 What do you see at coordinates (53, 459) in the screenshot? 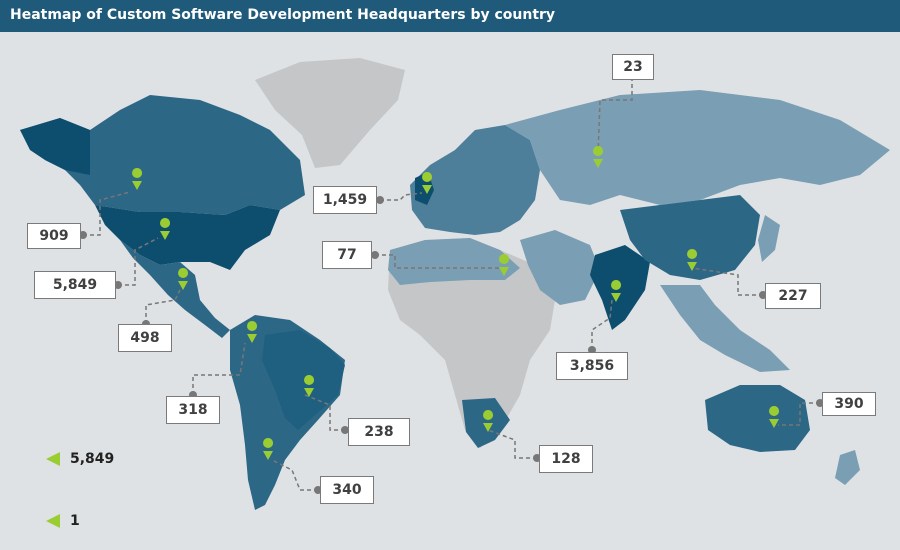
I see `legend-max-marker-icon` at bounding box center [53, 459].